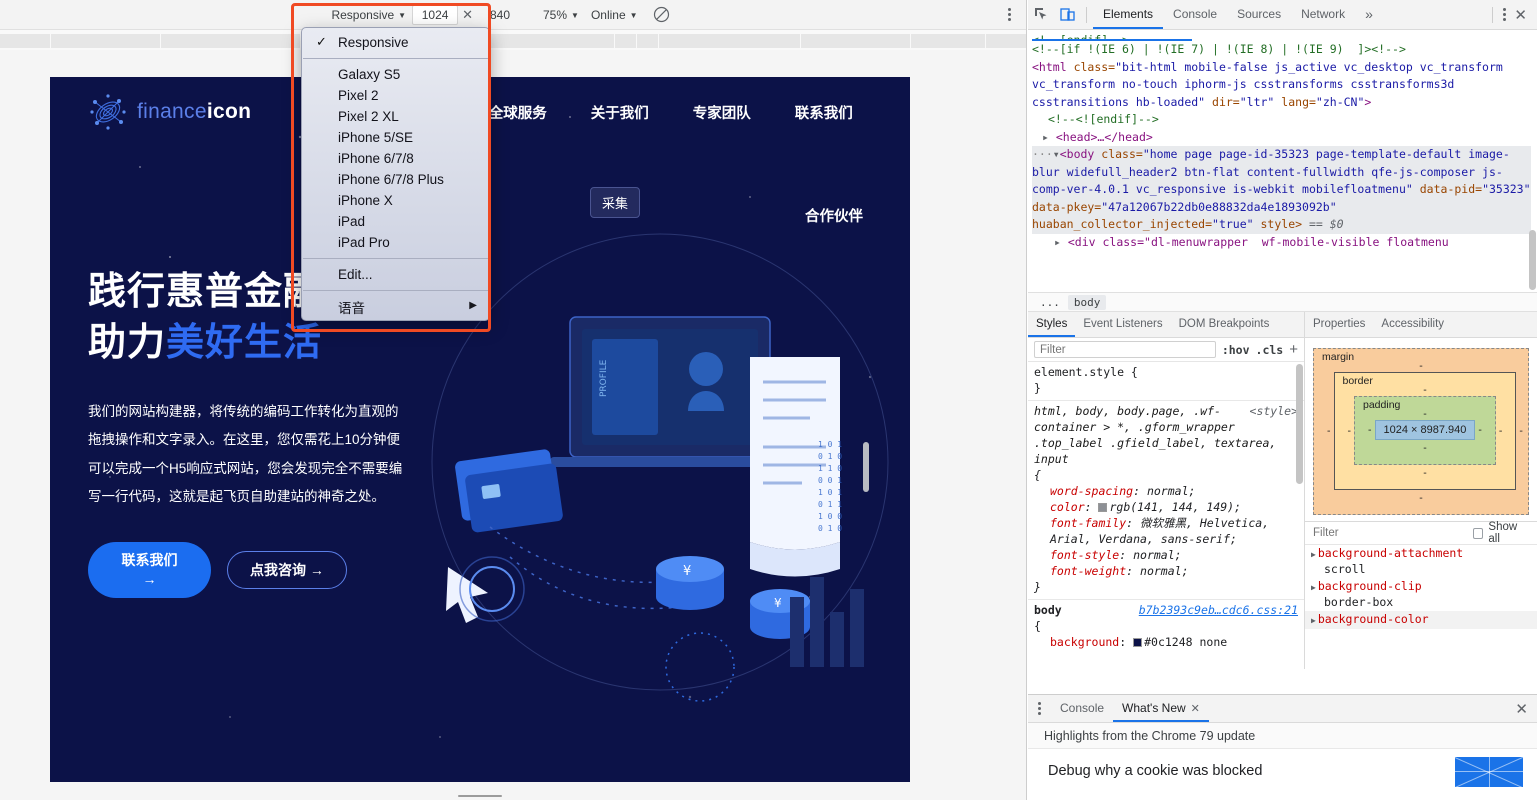 The image size is (1537, 800). What do you see at coordinates (1532, 161) in the screenshot?
I see `dom-tree-scrollbar` at bounding box center [1532, 161].